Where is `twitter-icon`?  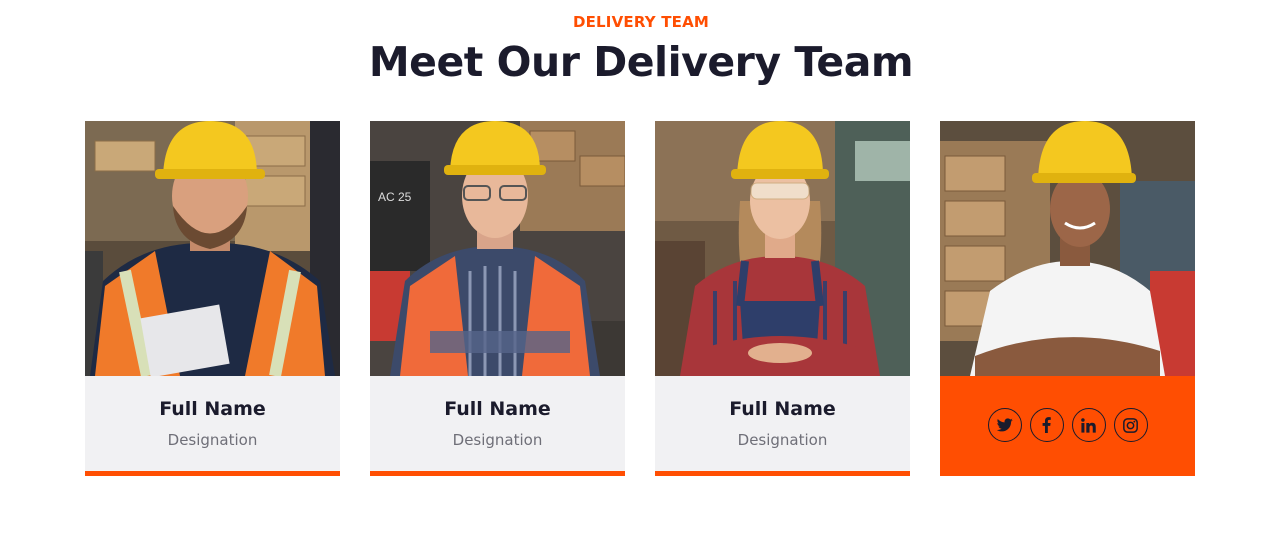 twitter-icon is located at coordinates (1004, 425).